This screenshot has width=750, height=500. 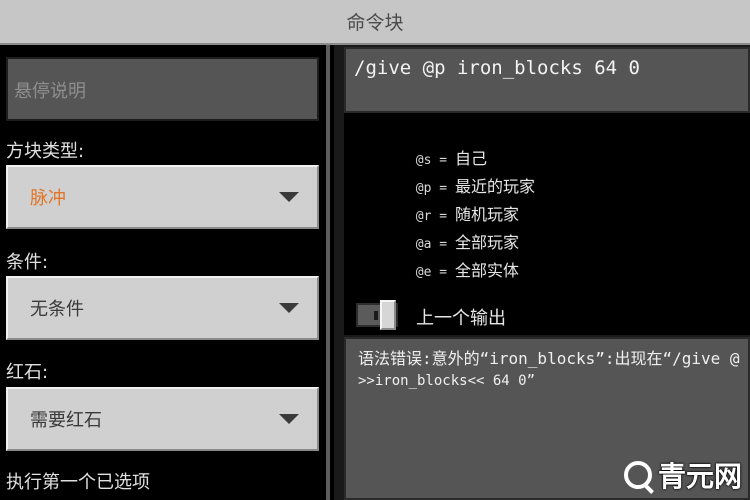 What do you see at coordinates (549, 358) in the screenshot?
I see `output-line: 语法错误:意外的“iron_blocks”:出现在“/give @` at bounding box center [549, 358].